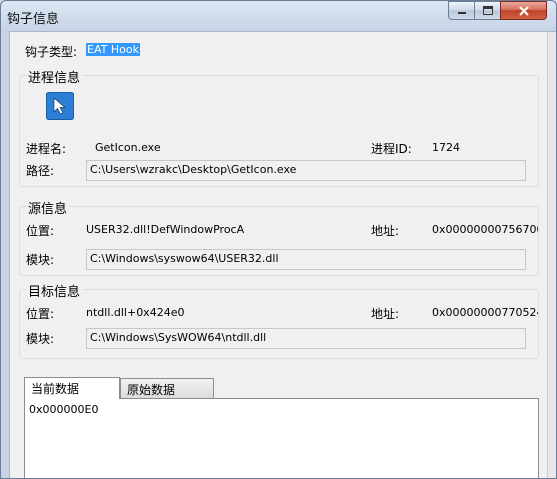 This screenshot has width=557, height=479. What do you see at coordinates (391, 149) in the screenshot?
I see `process-id-label: 进程ID:` at bounding box center [391, 149].